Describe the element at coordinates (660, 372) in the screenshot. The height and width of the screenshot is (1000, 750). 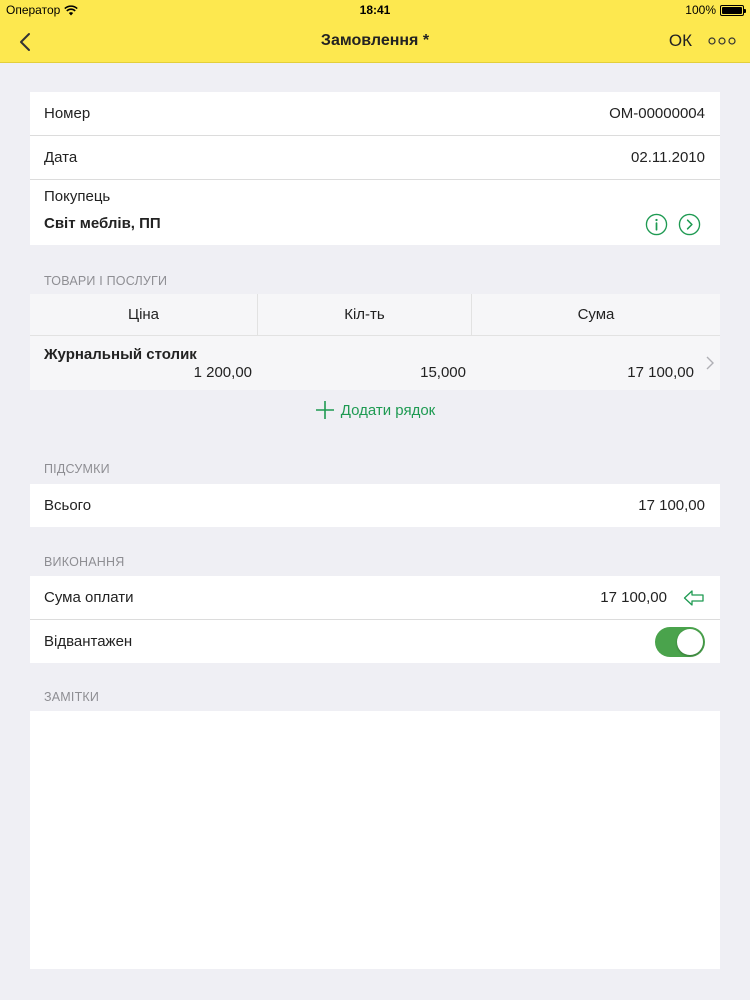
I see `item-sum: 17 100,00` at that location.